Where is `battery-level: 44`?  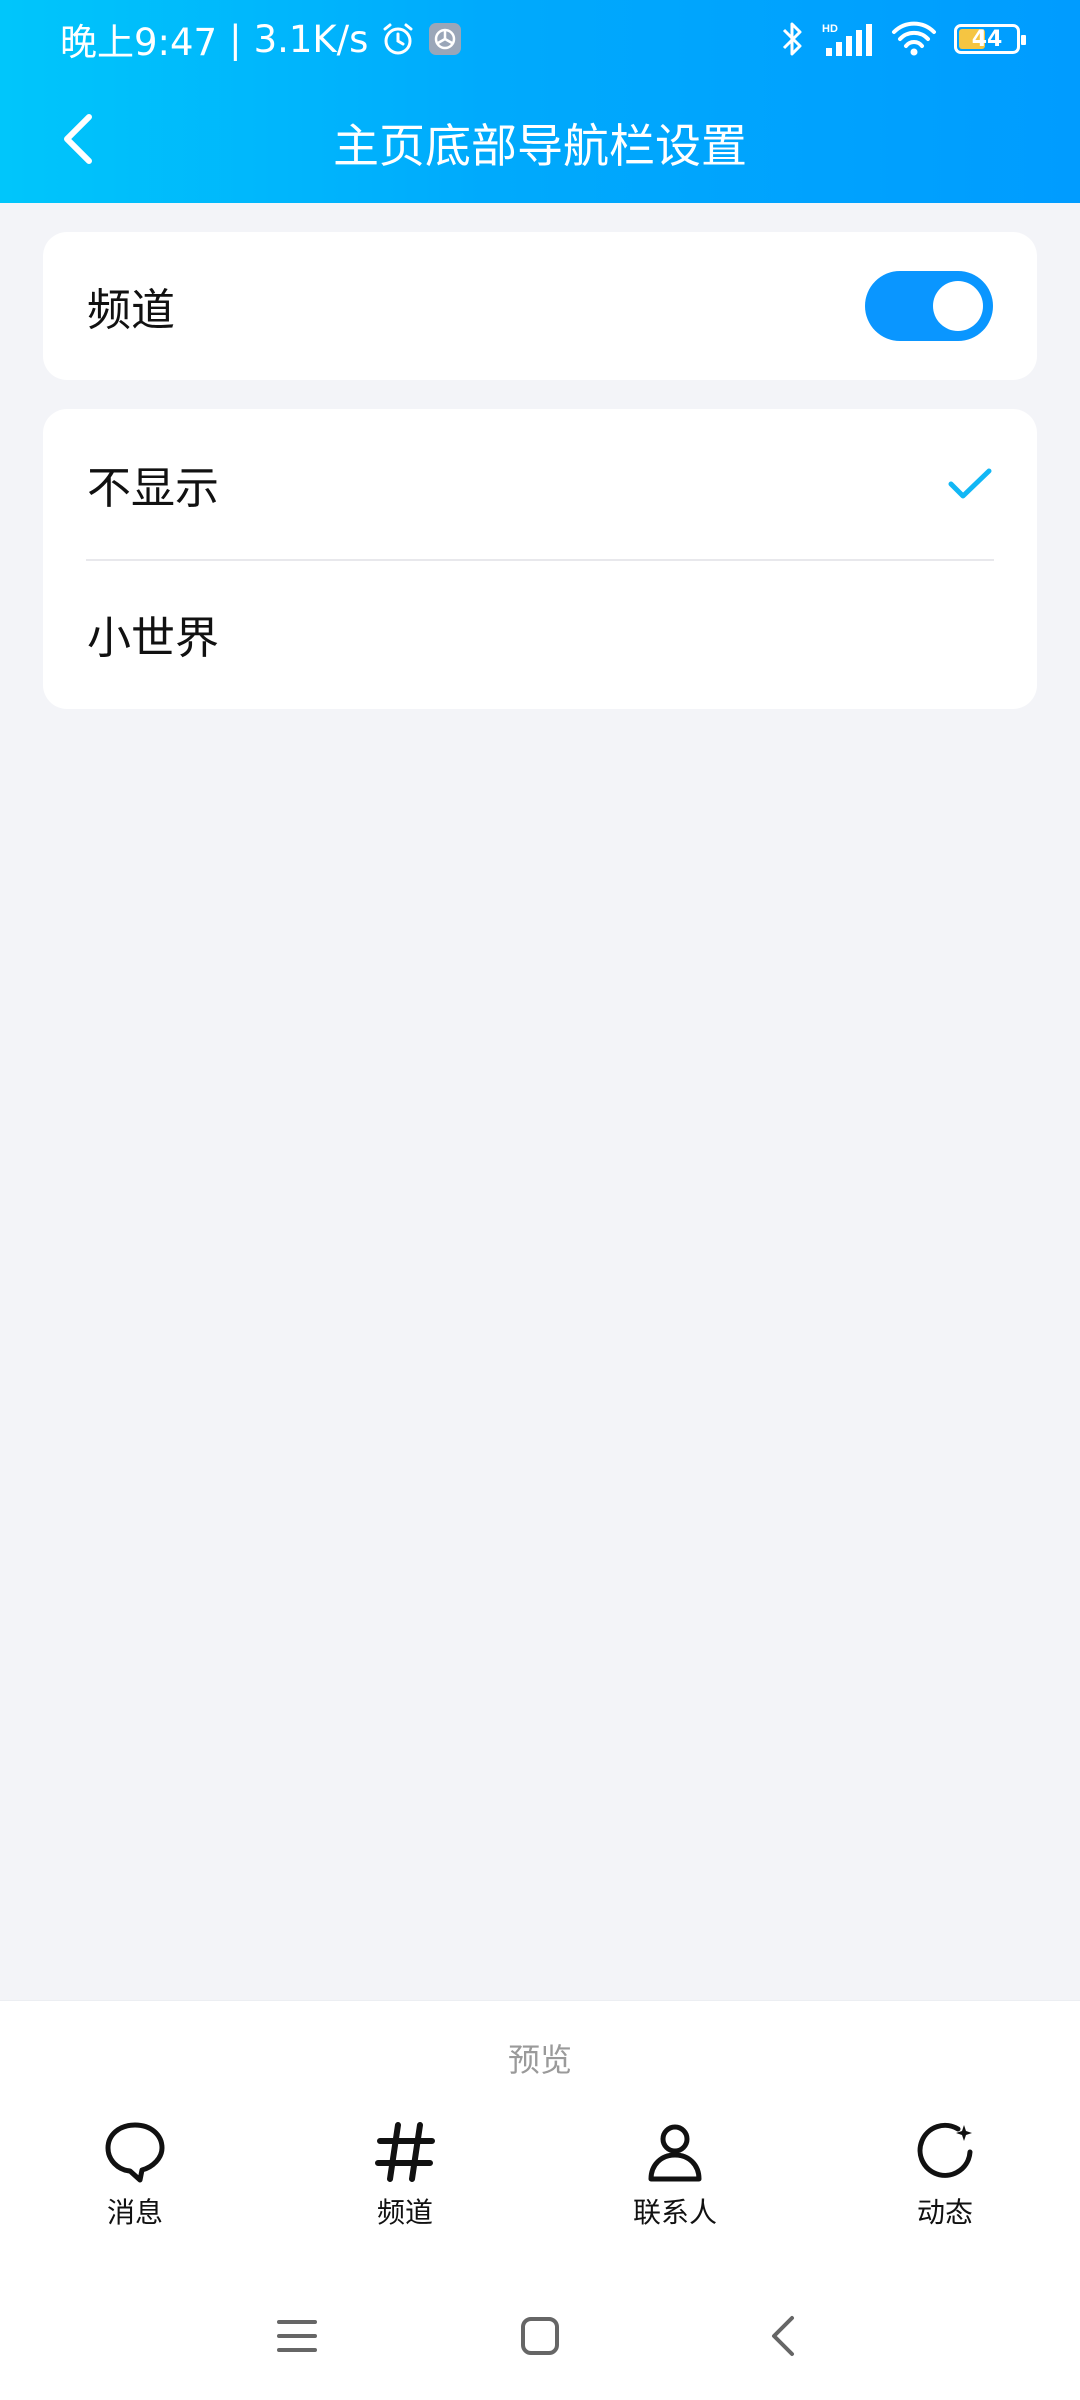
battery-level: 44 is located at coordinates (987, 39).